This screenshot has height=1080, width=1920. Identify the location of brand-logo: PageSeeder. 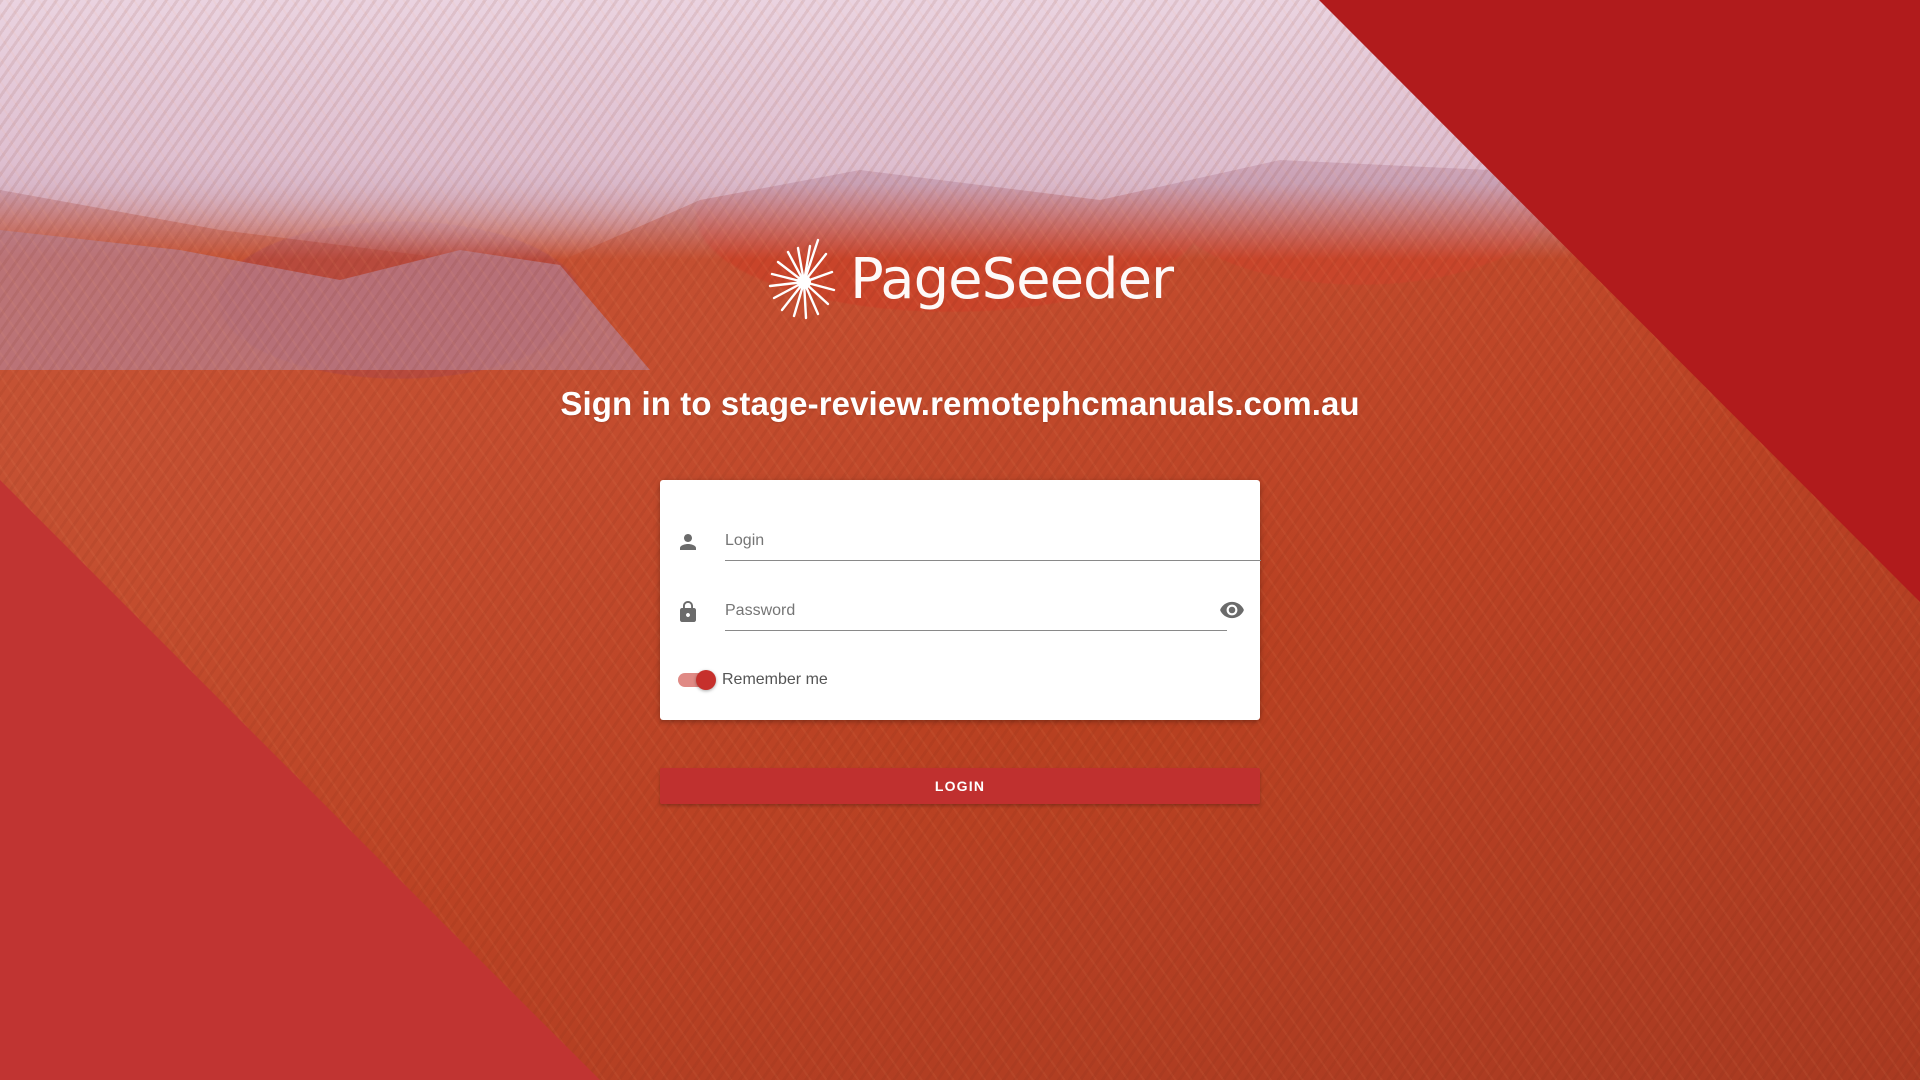
(966, 280).